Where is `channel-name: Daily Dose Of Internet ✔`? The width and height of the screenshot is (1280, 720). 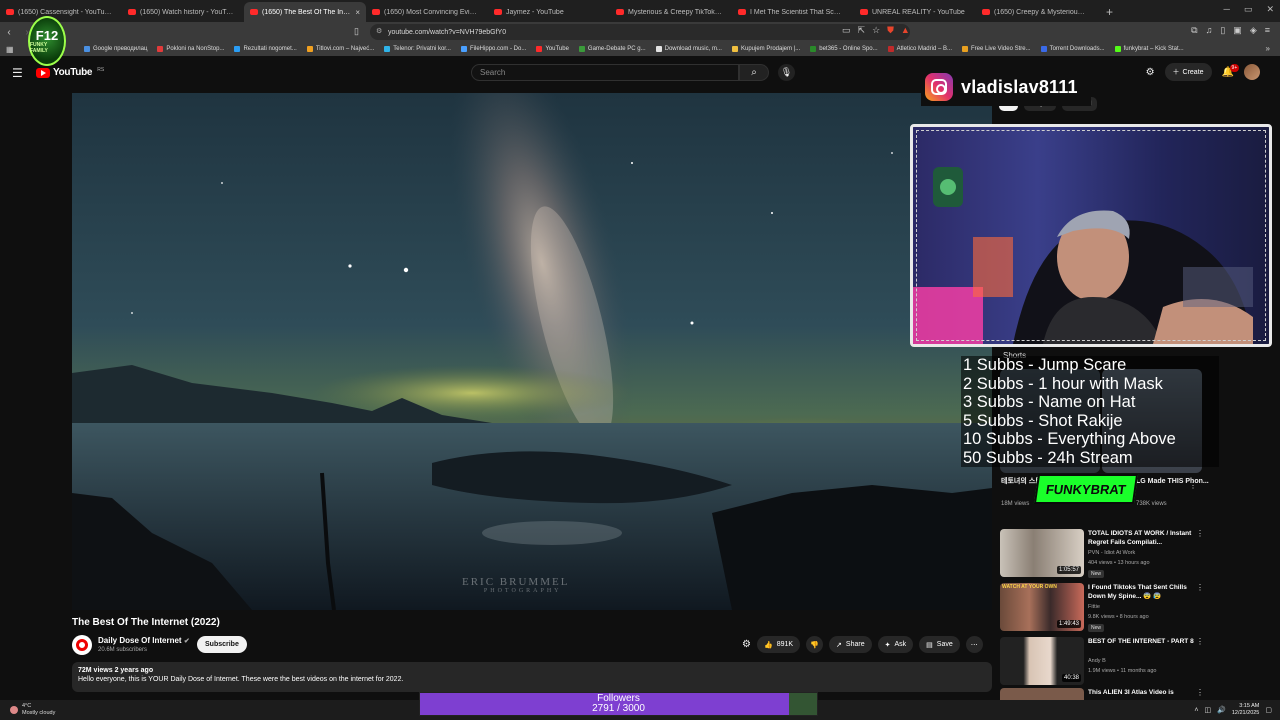
channel-name: Daily Dose Of Internet ✔ is located at coordinates (144, 640).